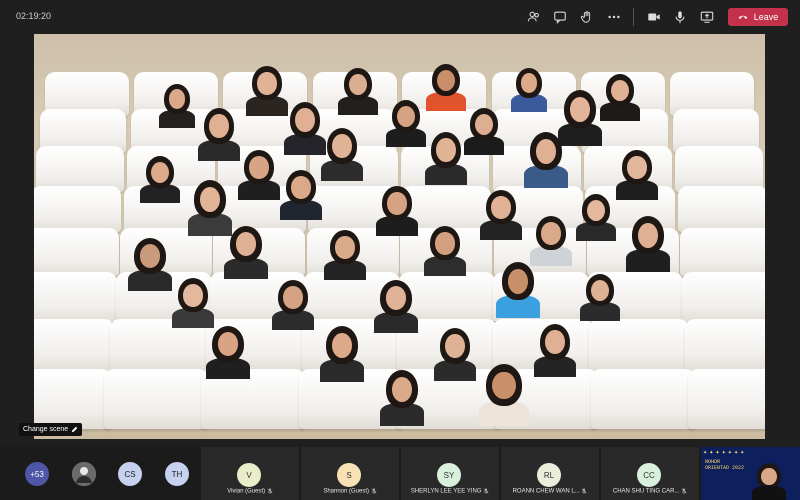 This screenshot has width=800, height=500. I want to click on participant-avatar-th: TH, so click(177, 474).